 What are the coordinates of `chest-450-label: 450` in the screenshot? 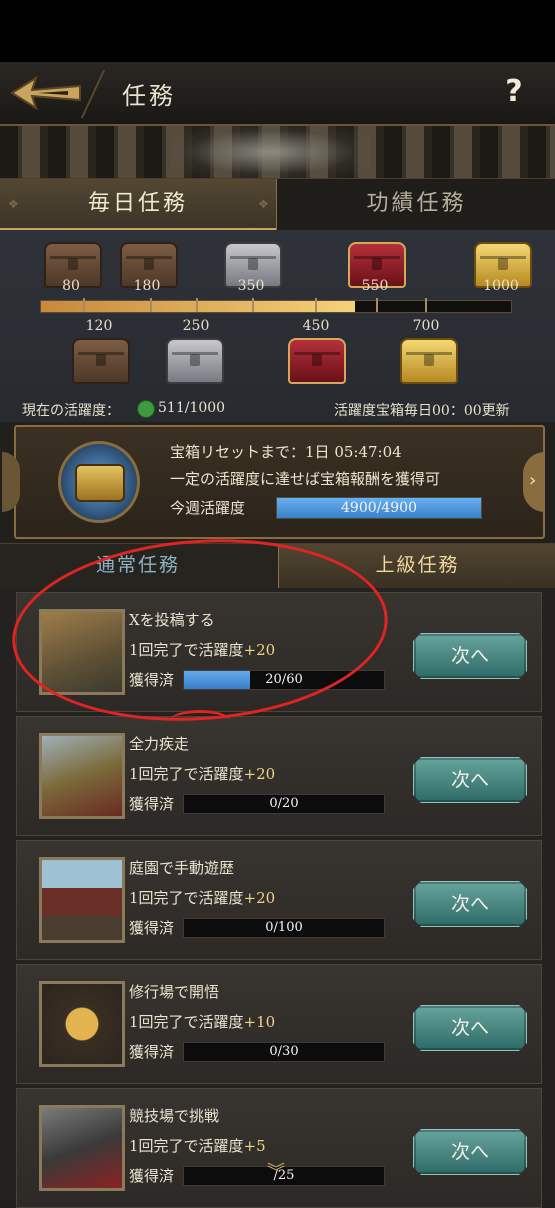 It's located at (316, 326).